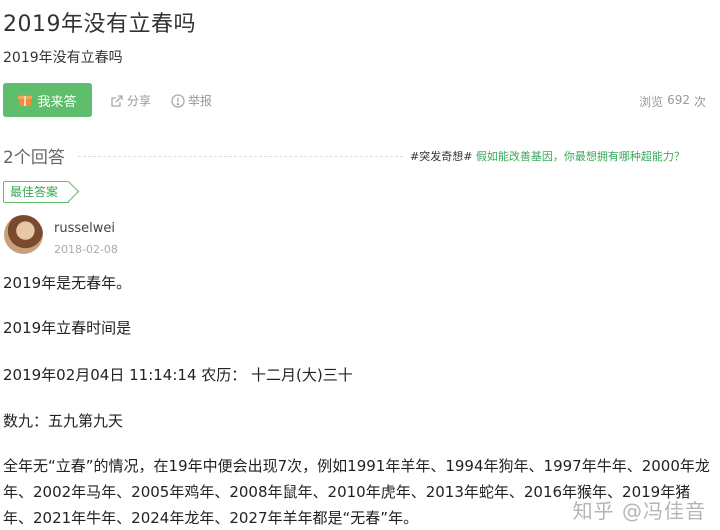 The height and width of the screenshot is (530, 720). I want to click on promo-banner: #突发奇想# 假如能改善基因，你最想拥有哪种超能力？, so click(547, 156).